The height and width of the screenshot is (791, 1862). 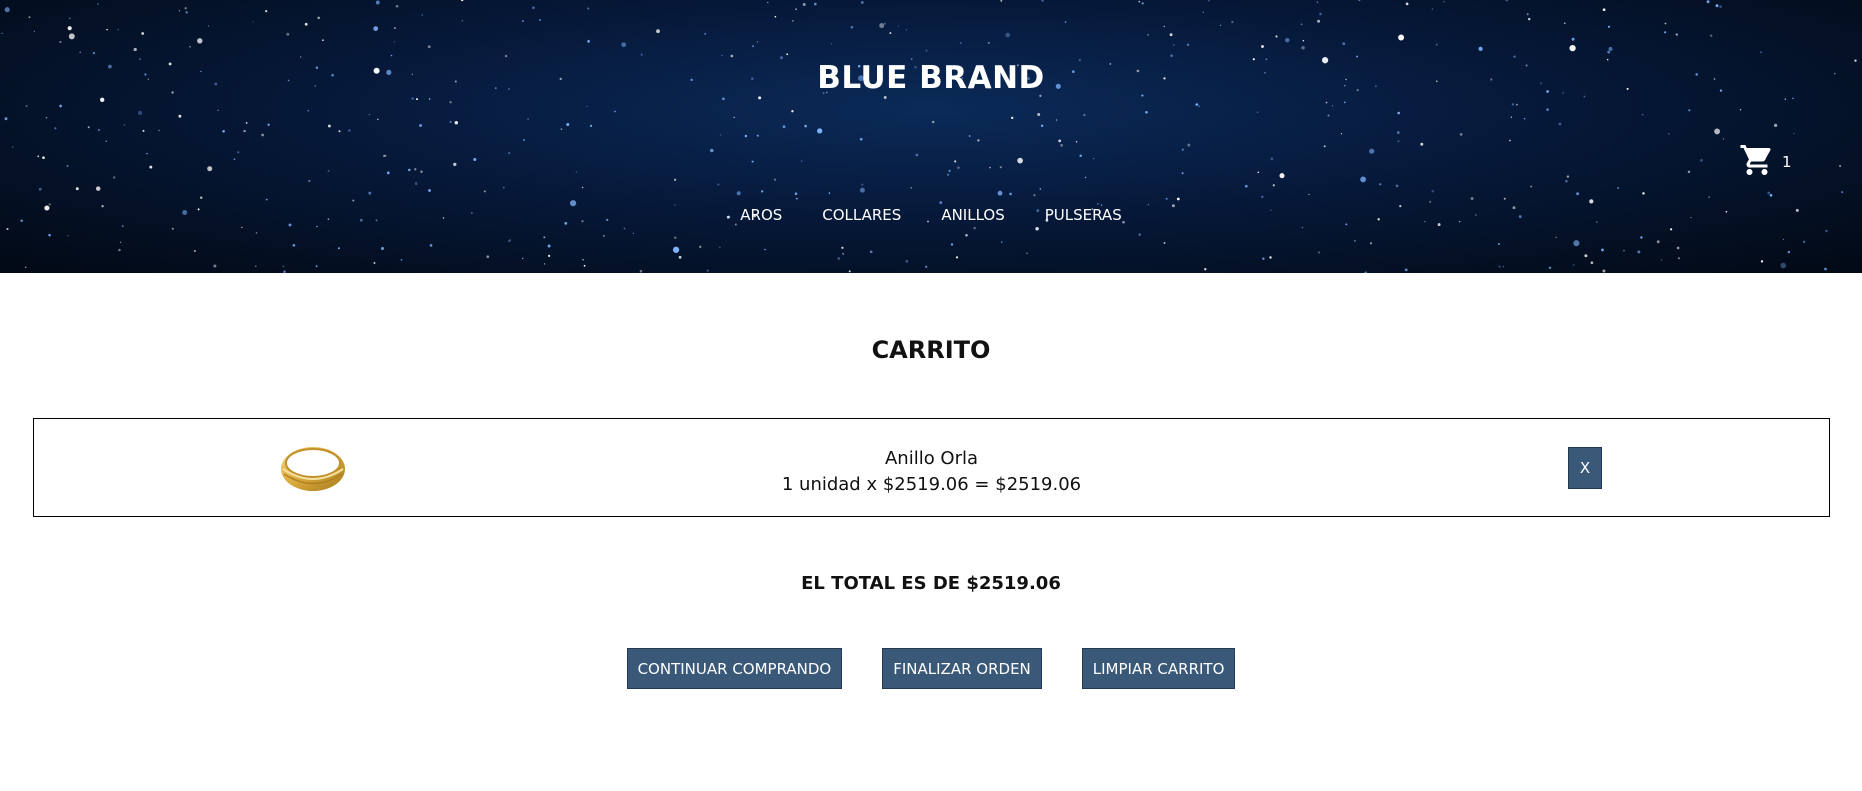 I want to click on cart-widget: 1, so click(x=1765, y=162).